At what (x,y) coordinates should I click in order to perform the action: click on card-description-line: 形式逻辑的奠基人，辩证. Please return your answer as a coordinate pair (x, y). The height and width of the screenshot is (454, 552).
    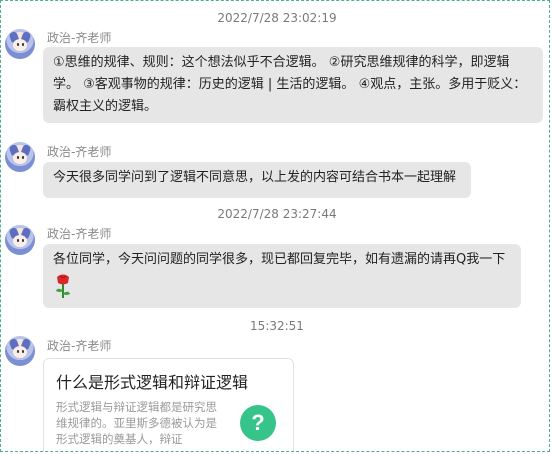
    Looking at the image, I should click on (119, 439).